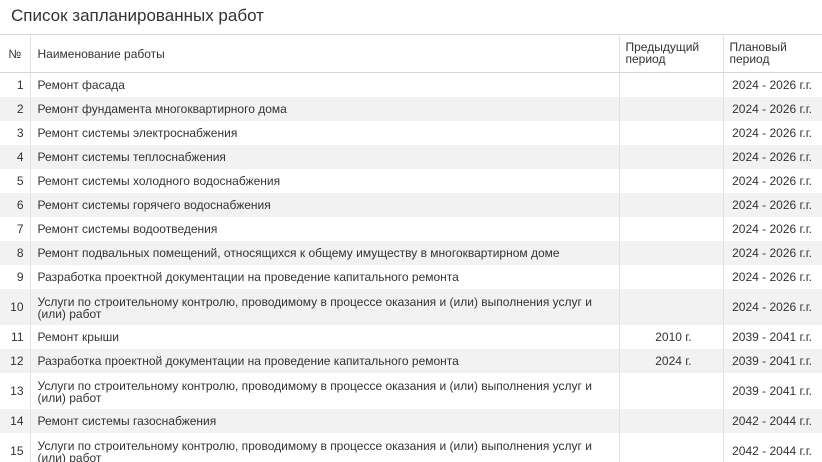  What do you see at coordinates (15, 132) in the screenshot?
I see `row-num: 3` at bounding box center [15, 132].